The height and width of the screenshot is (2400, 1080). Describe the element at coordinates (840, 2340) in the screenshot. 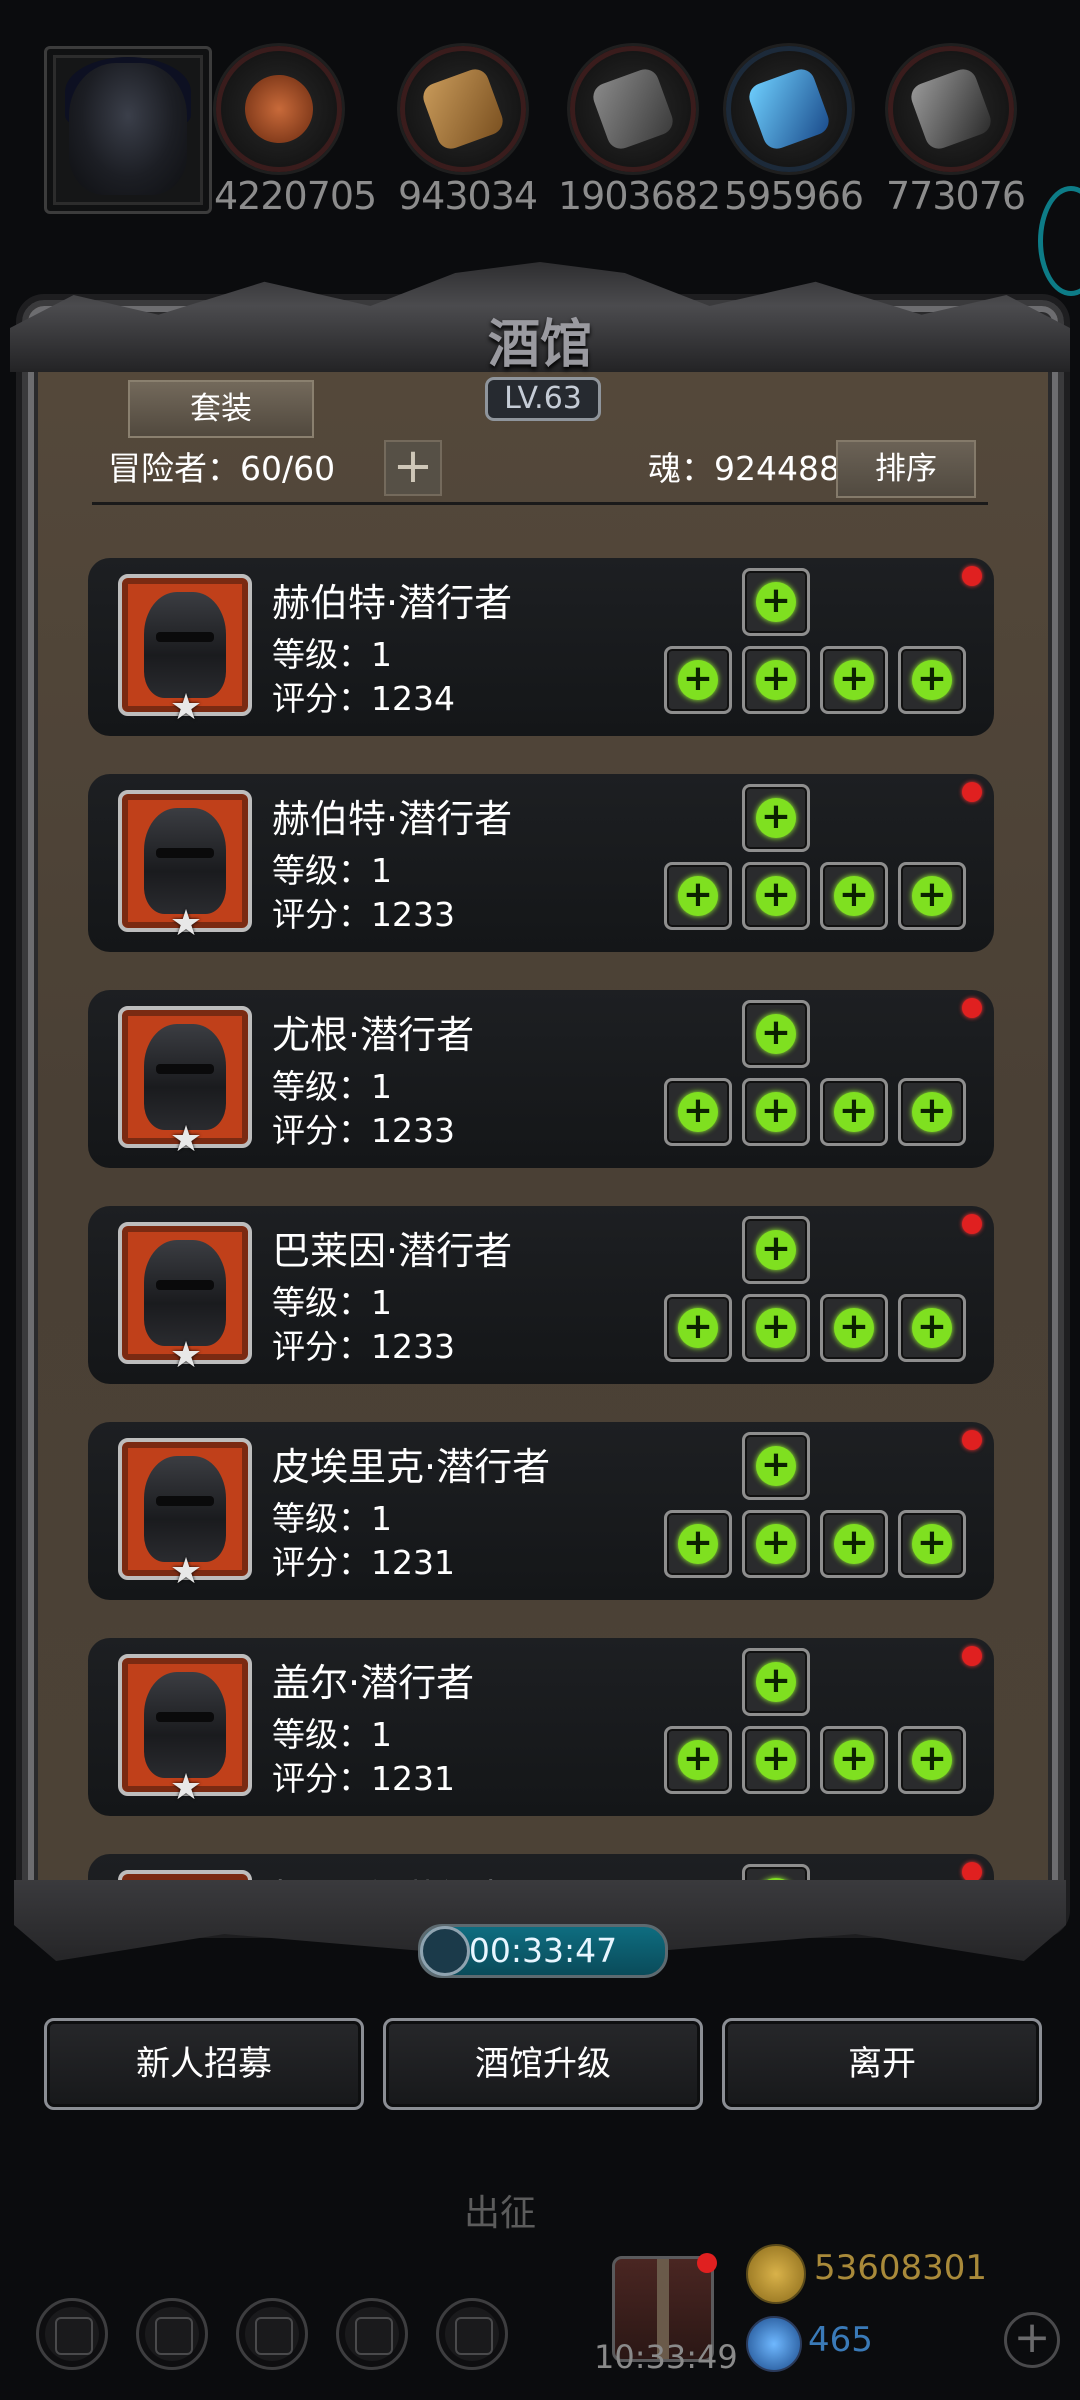

I see `gem-amount: 465` at that location.